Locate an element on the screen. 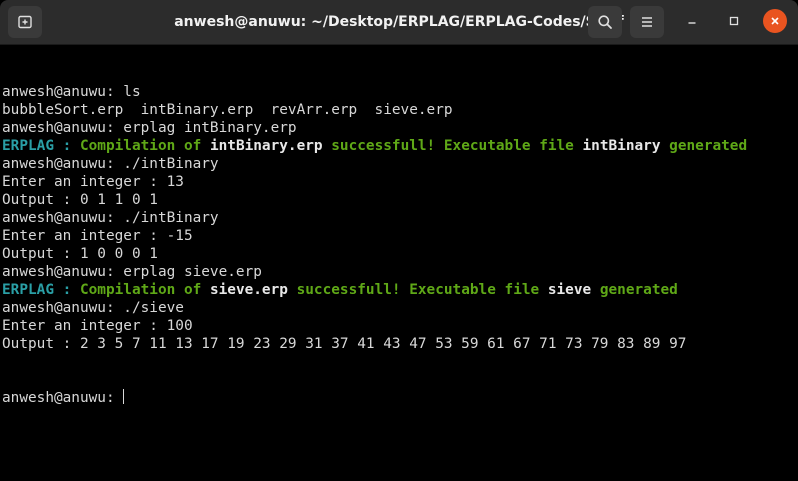 The image size is (798, 481). terminal-text-segment: intBinary is located at coordinates (621, 146).